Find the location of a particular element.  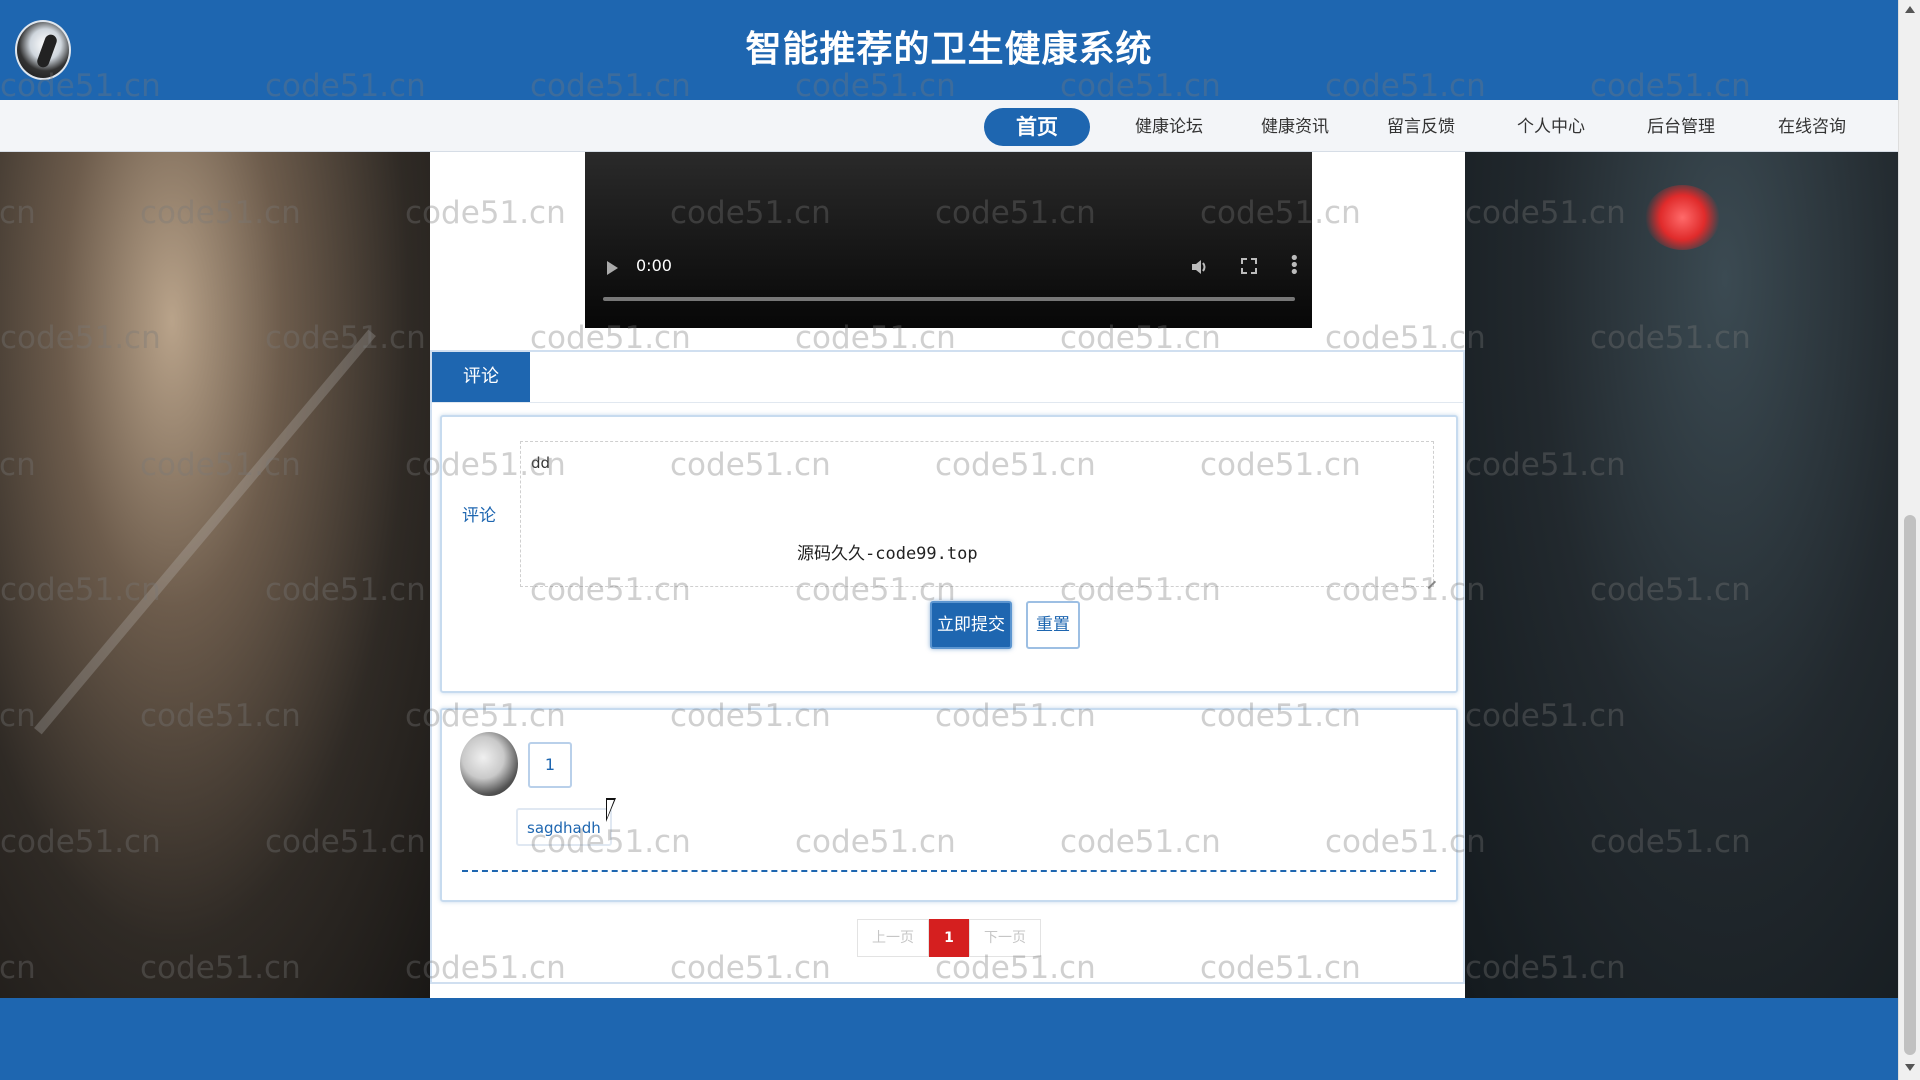

tab-comments: 评论 is located at coordinates (481, 377).